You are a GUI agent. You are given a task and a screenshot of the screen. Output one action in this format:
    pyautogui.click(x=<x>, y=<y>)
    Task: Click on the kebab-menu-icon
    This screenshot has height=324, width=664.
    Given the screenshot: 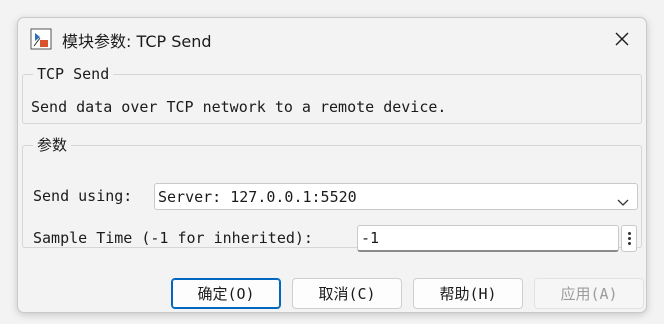 What is the action you would take?
    pyautogui.click(x=629, y=238)
    